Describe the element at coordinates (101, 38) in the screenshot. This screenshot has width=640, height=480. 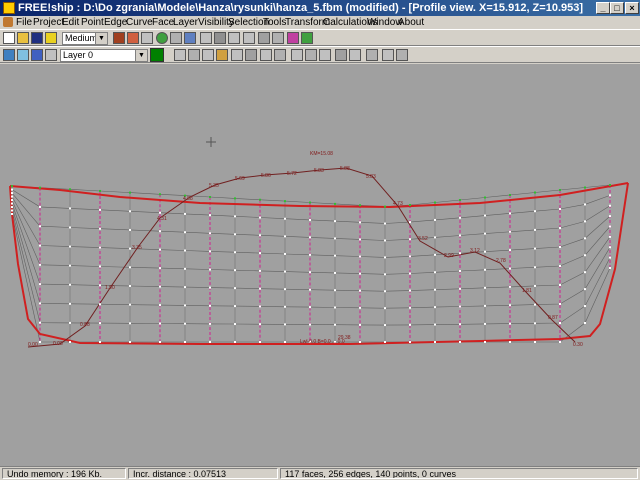
I see `chevron-down-icon: ▼` at that location.